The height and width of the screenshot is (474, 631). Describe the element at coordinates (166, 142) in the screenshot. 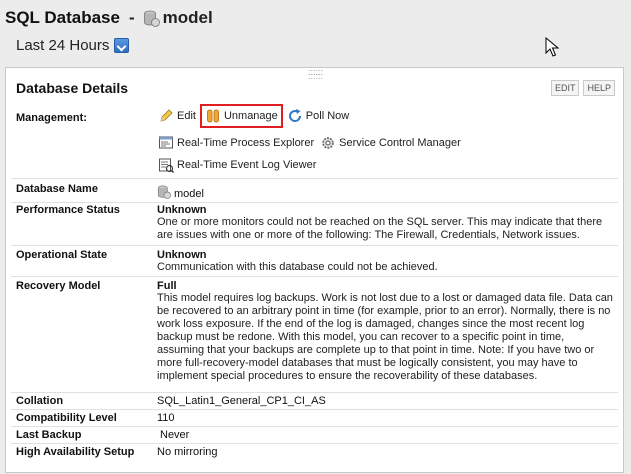

I see `process-explorer-icon` at that location.